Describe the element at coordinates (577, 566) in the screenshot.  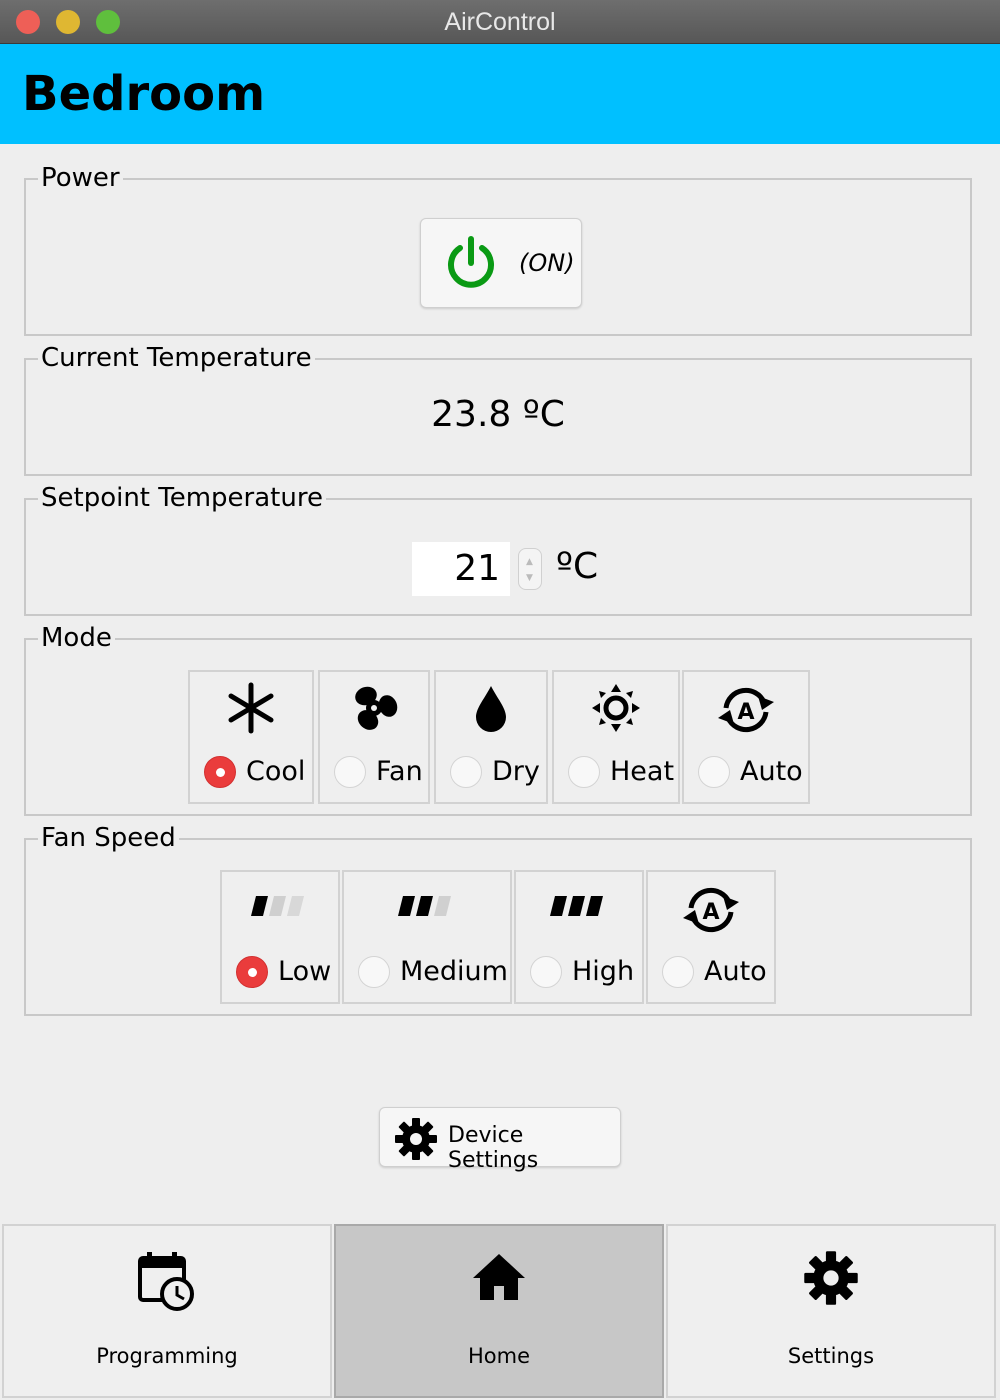
I see `setpoint-unit: ºC` at that location.